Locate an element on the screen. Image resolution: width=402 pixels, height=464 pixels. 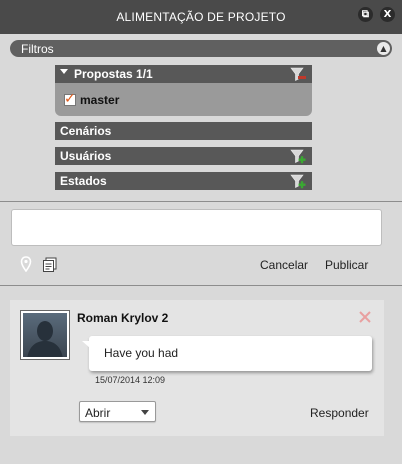
comment-bubble: Have you had is located at coordinates (227, 353).